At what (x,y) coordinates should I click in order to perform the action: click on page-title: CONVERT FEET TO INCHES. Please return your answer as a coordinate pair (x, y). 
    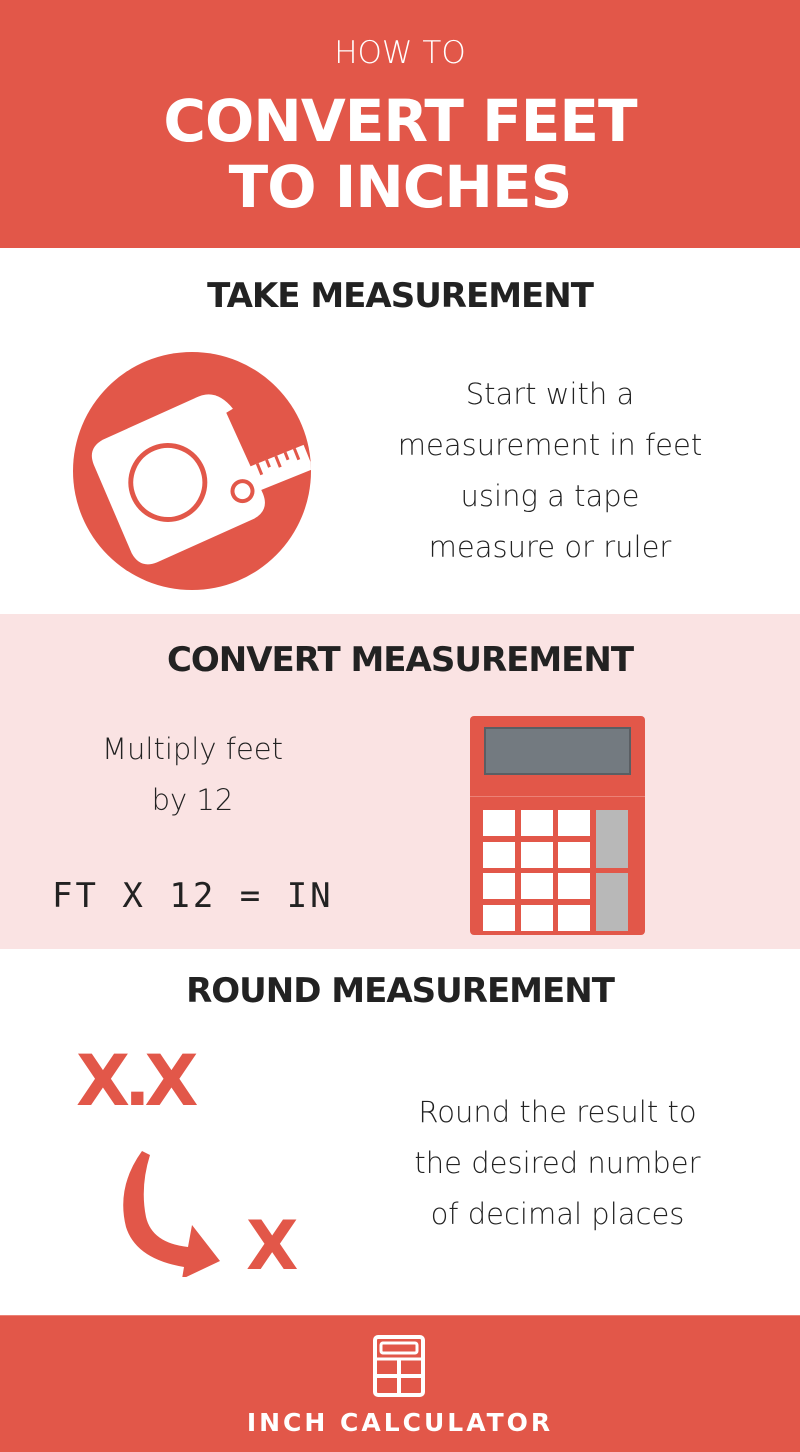
    Looking at the image, I should click on (400, 154).